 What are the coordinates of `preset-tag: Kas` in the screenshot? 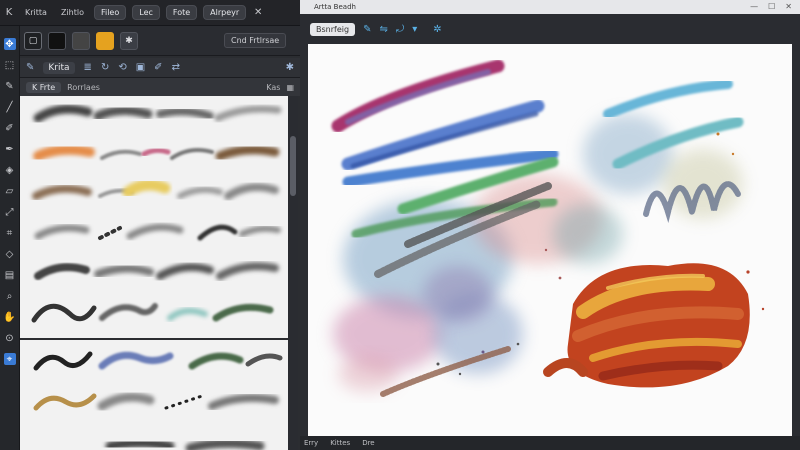 It's located at (273, 87).